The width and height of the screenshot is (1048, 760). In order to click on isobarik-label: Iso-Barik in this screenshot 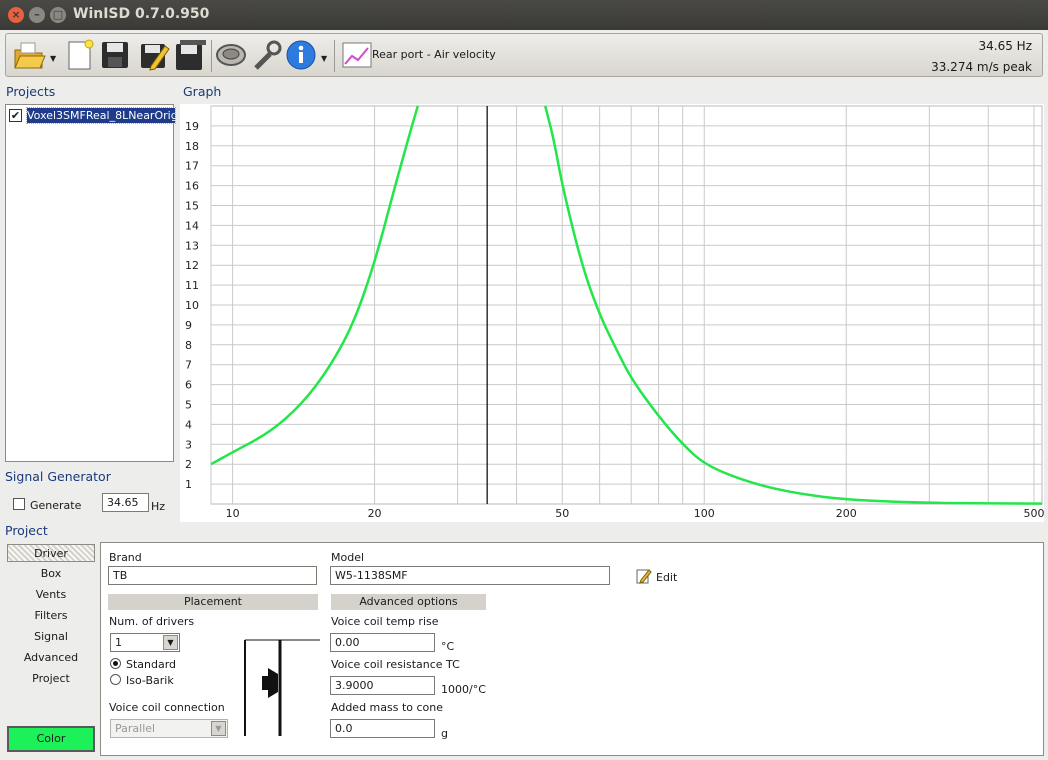, I will do `click(150, 680)`.